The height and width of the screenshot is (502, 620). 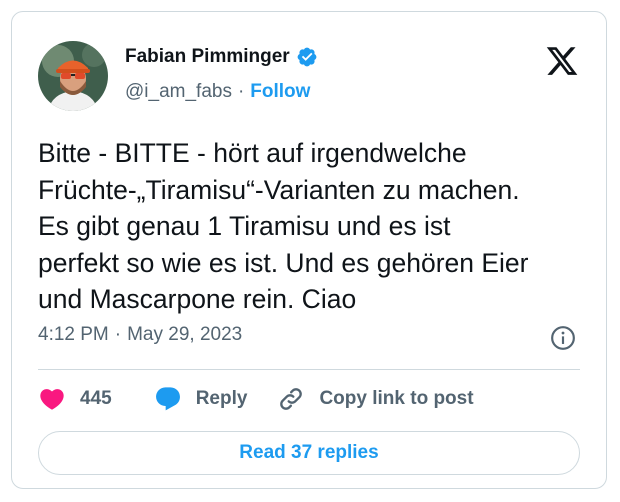 What do you see at coordinates (75, 399) in the screenshot?
I see `like-button: 445` at bounding box center [75, 399].